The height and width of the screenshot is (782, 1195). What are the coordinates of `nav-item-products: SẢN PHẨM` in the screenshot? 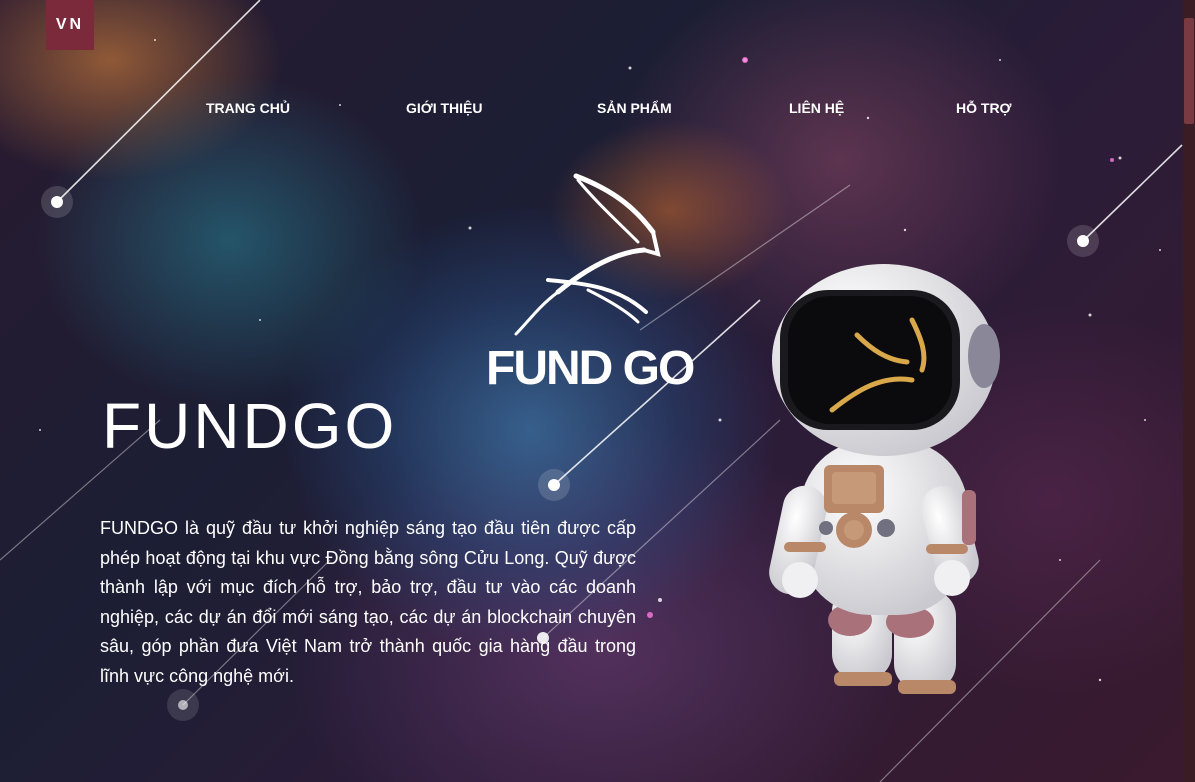 It's located at (634, 108).